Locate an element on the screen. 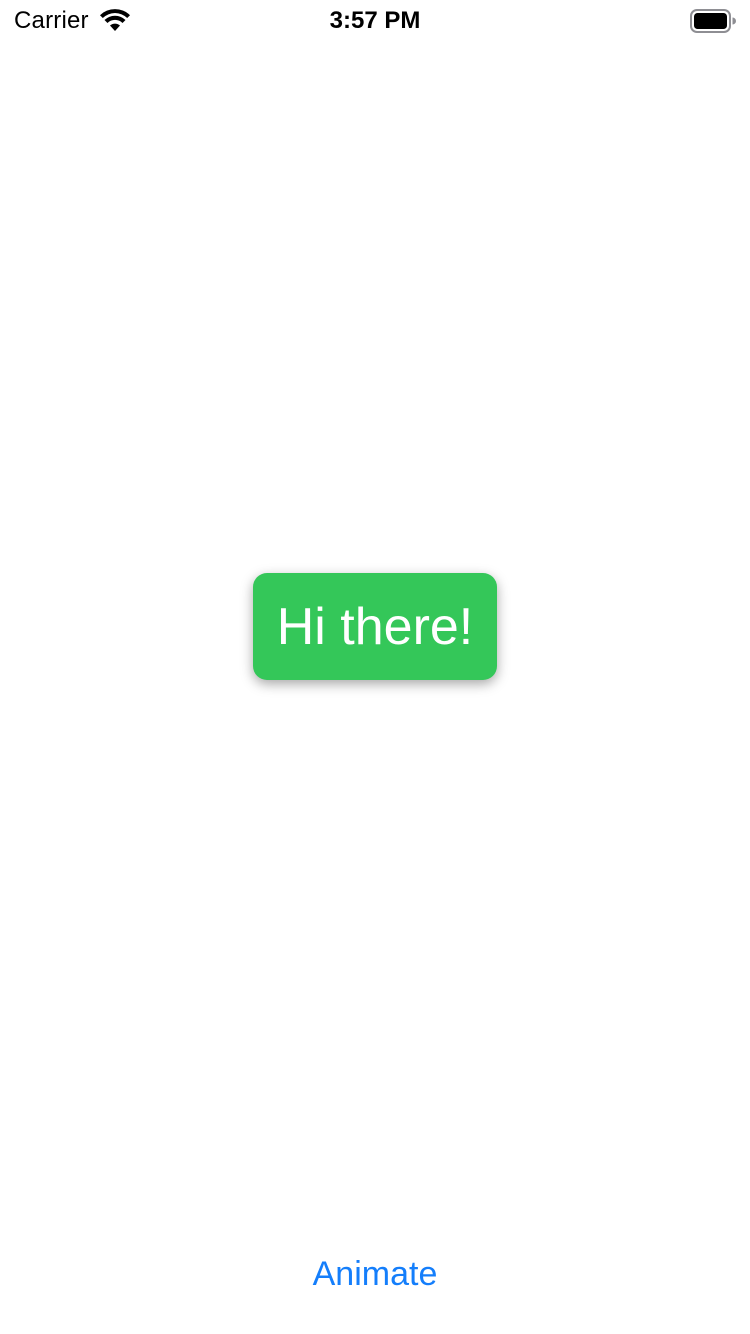  status-time: 3:57 PM is located at coordinates (375, 20).